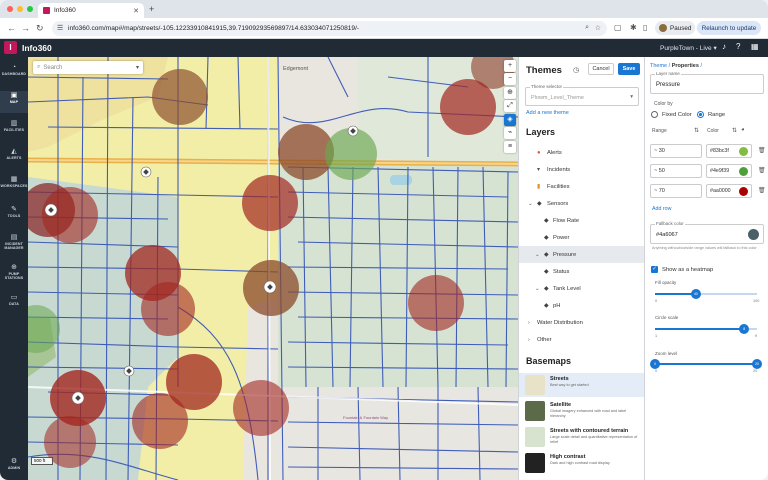 The width and height of the screenshot is (768, 480). I want to click on basemap-streets: Streets Best way to get started, so click(581, 385).